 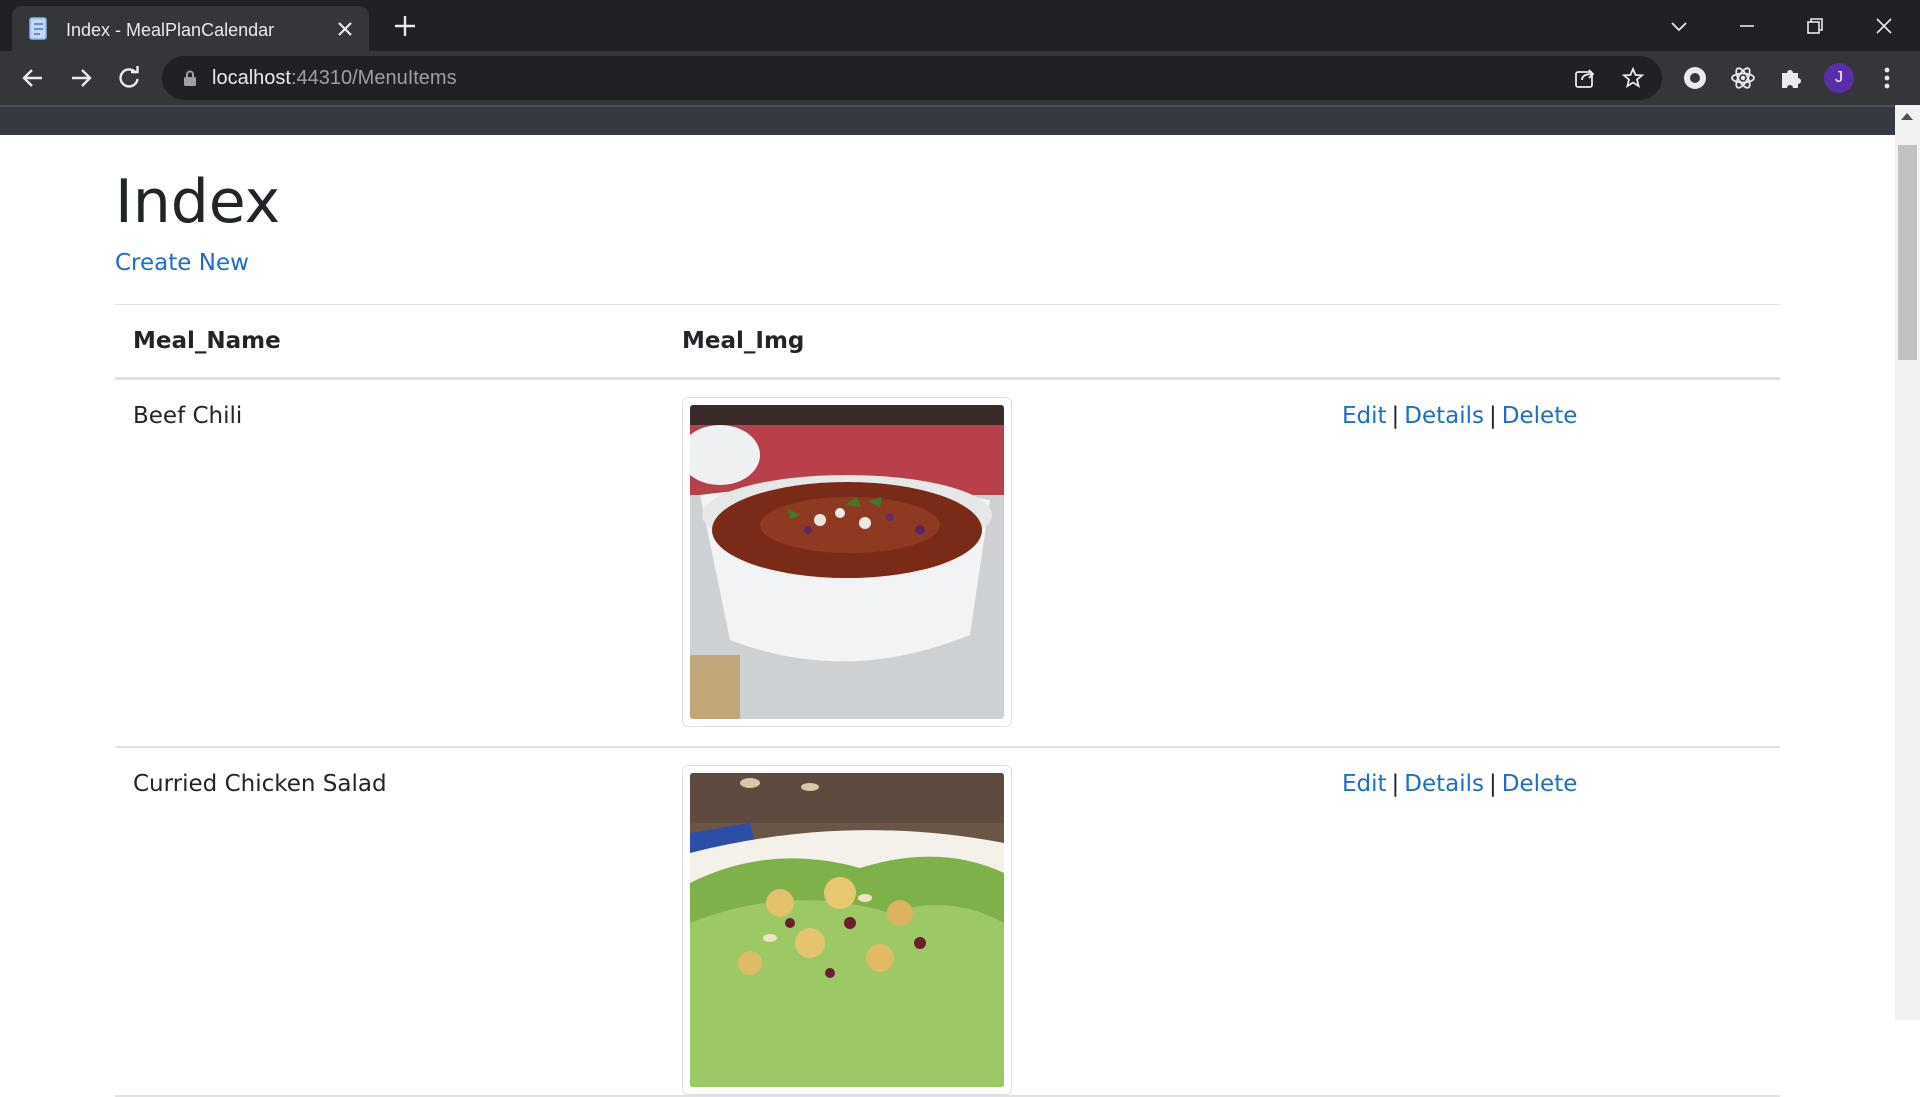 What do you see at coordinates (38, 28) in the screenshot?
I see `document-icon` at bounding box center [38, 28].